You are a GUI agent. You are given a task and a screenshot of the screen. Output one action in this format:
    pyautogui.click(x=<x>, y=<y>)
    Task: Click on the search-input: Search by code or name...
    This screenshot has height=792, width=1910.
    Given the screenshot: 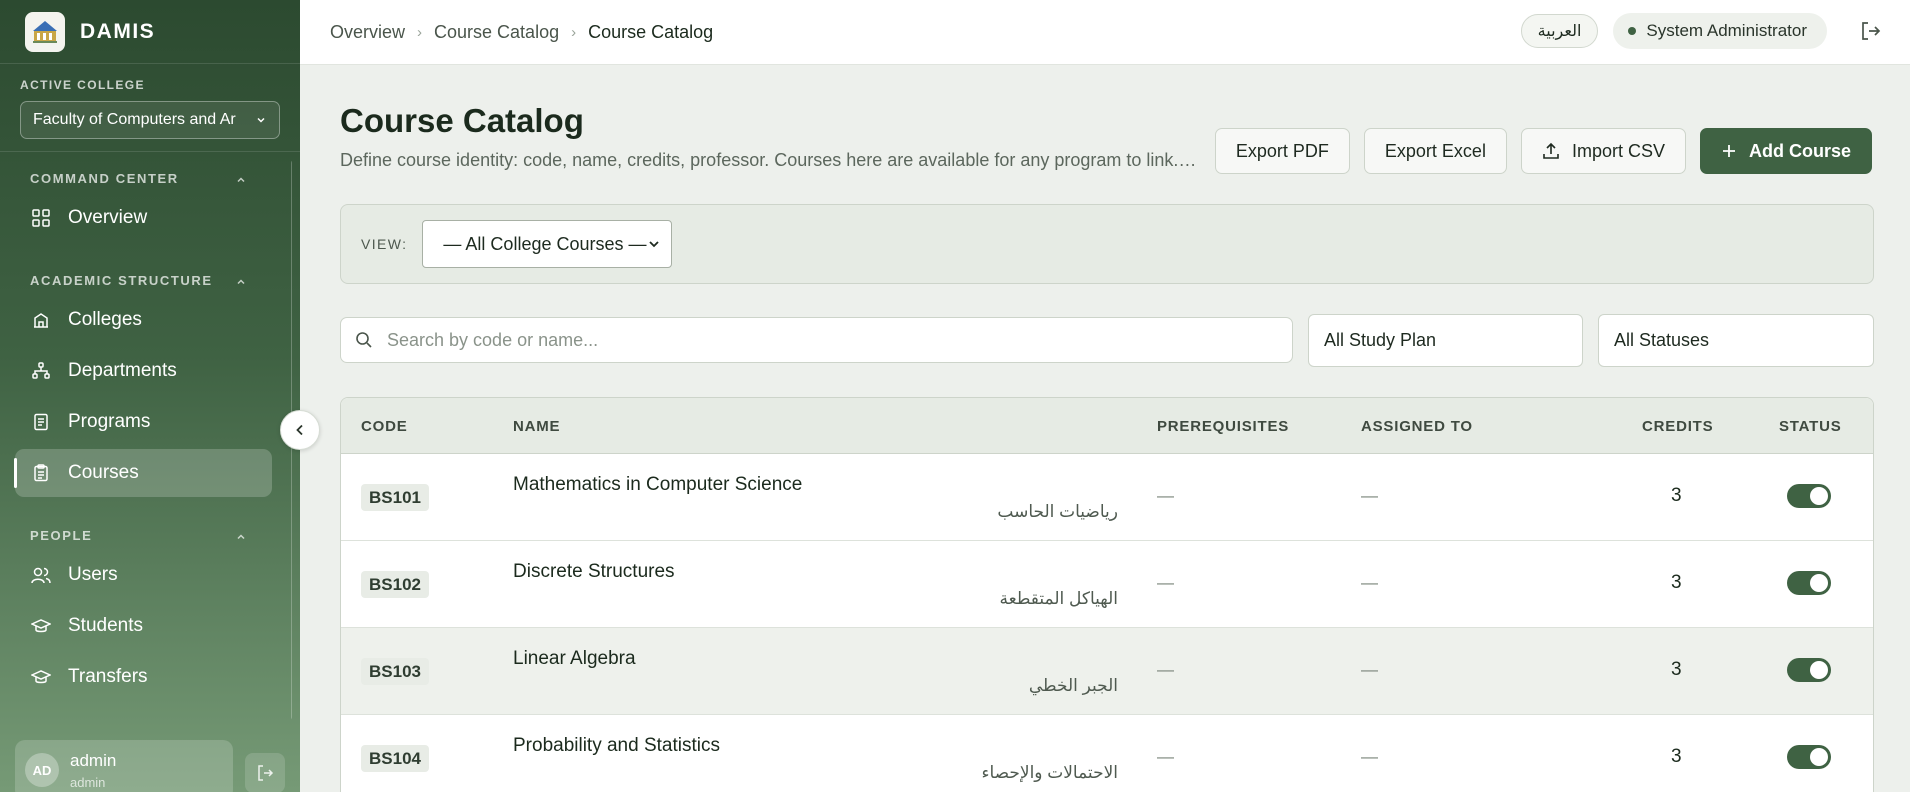 What is the action you would take?
    pyautogui.click(x=816, y=340)
    